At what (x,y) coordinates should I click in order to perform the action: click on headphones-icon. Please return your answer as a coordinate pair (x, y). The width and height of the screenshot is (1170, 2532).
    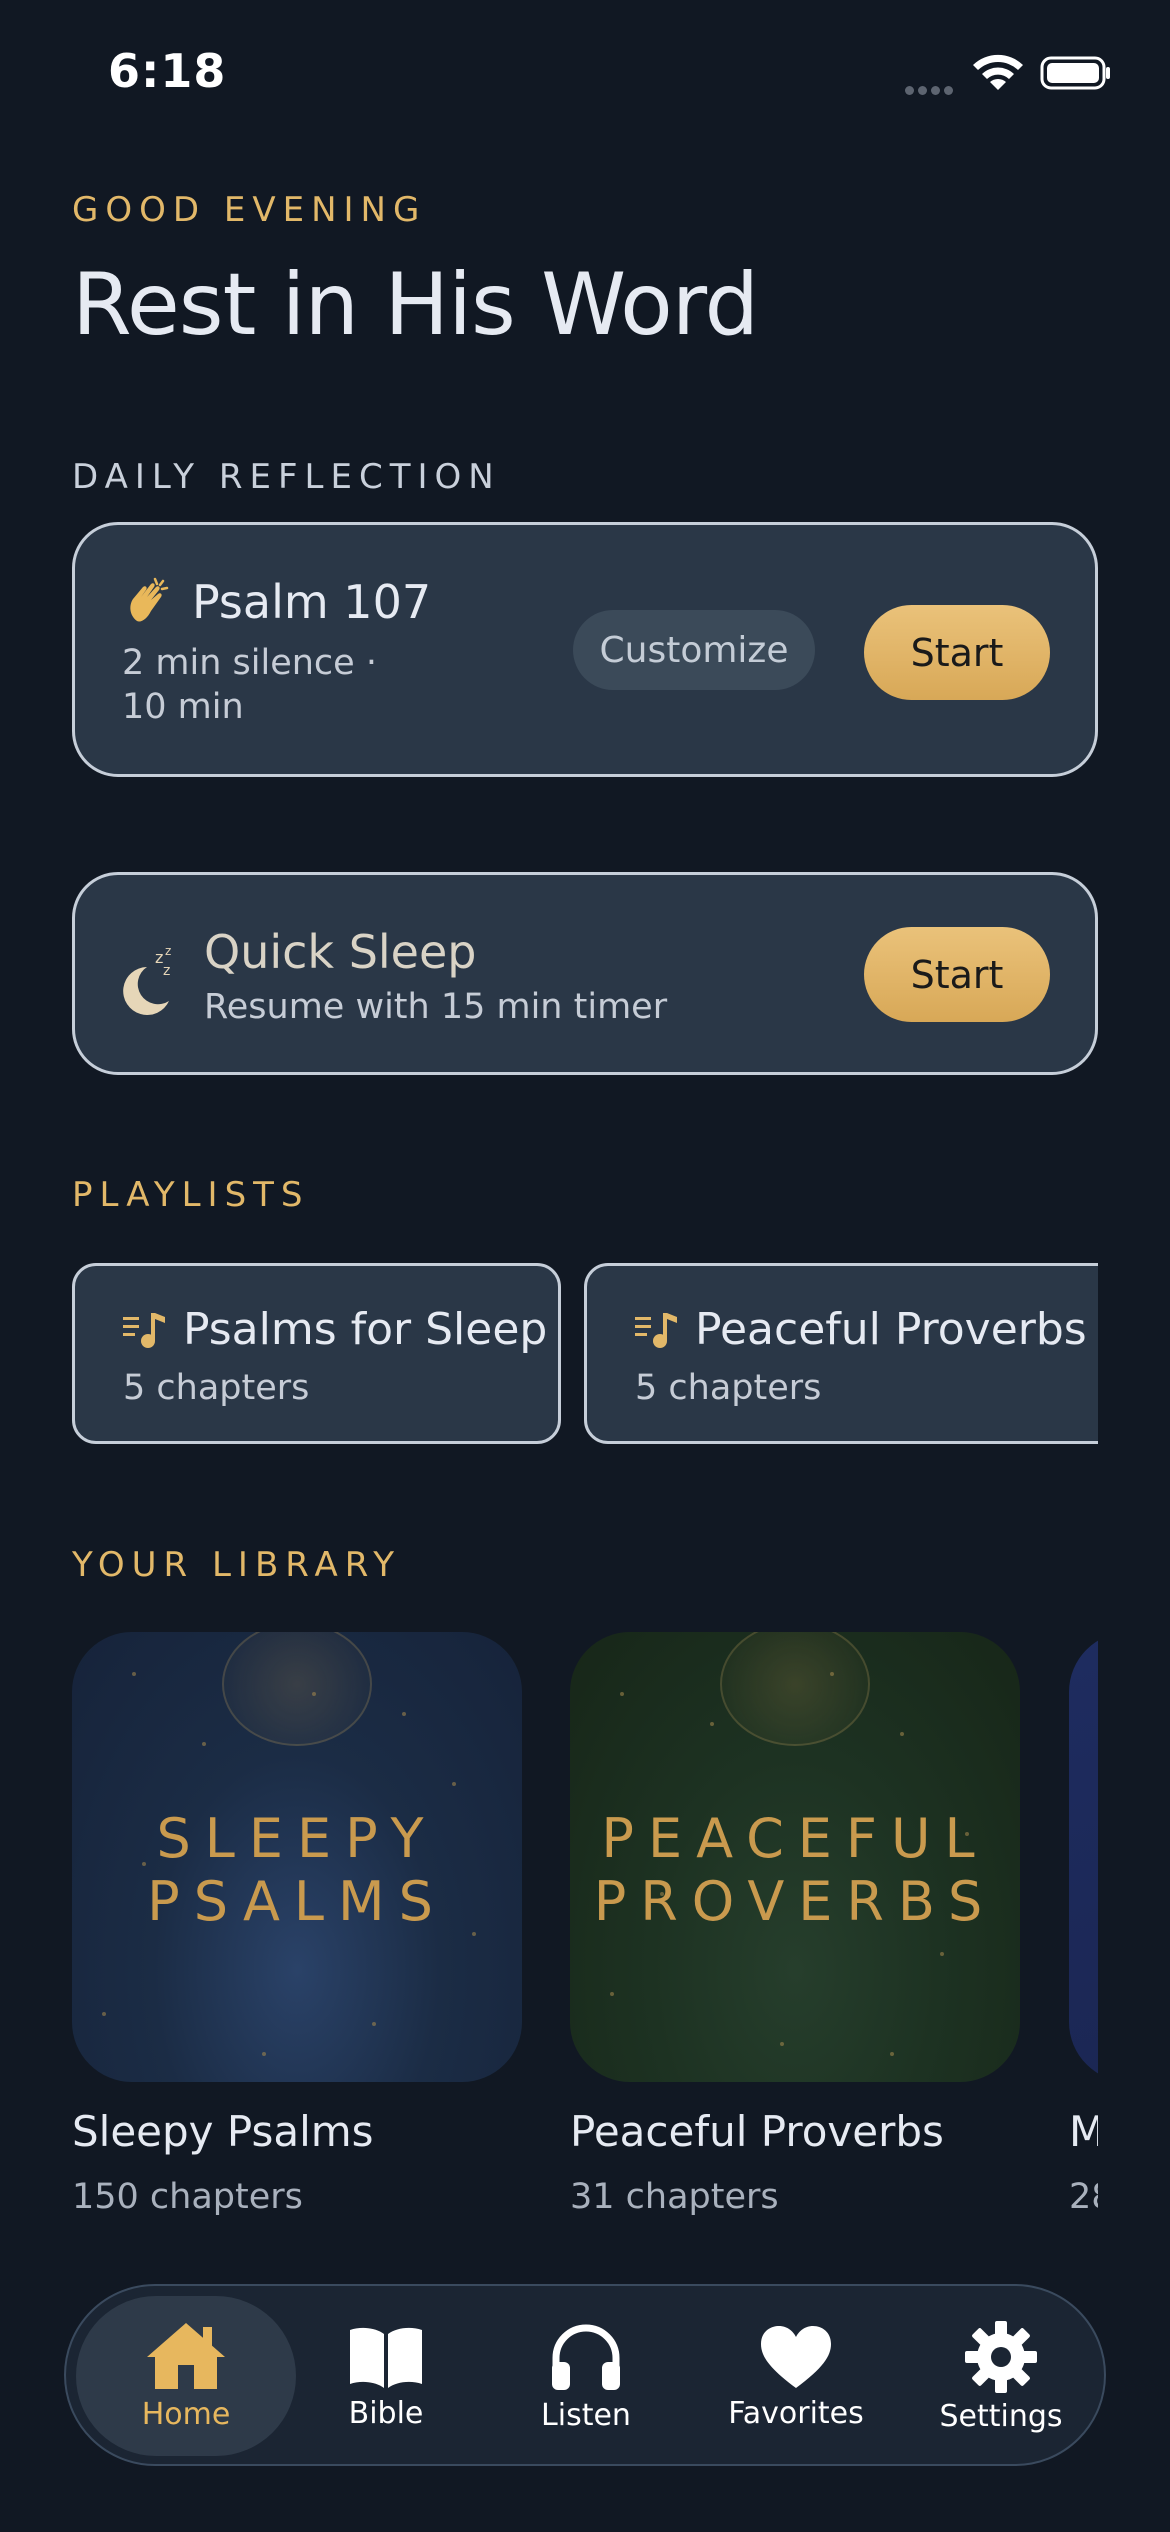
    Looking at the image, I should click on (586, 2357).